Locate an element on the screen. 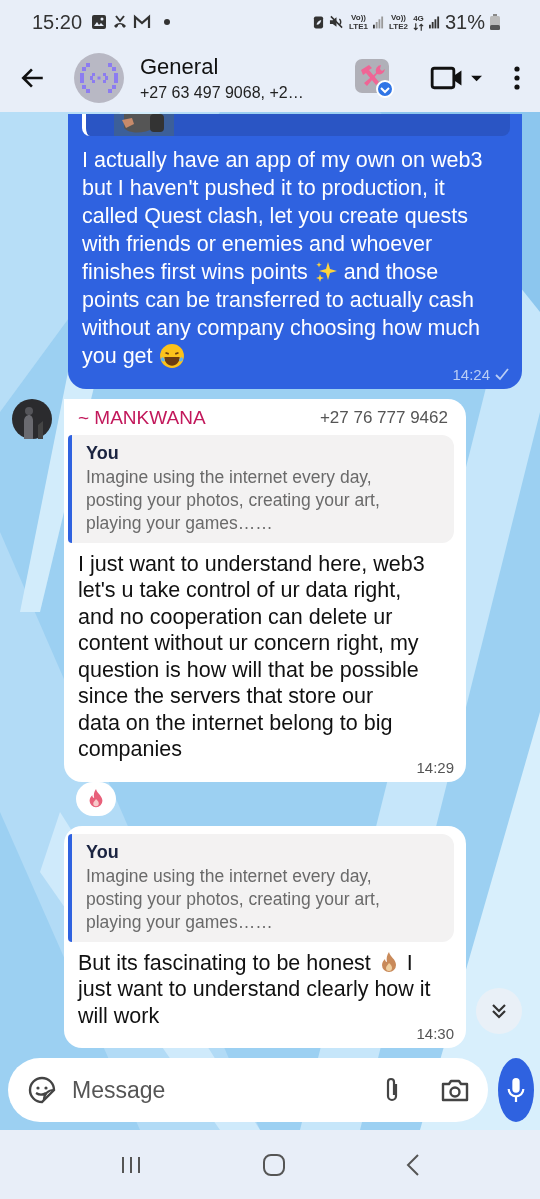  group-avatar is located at coordinates (99, 78).